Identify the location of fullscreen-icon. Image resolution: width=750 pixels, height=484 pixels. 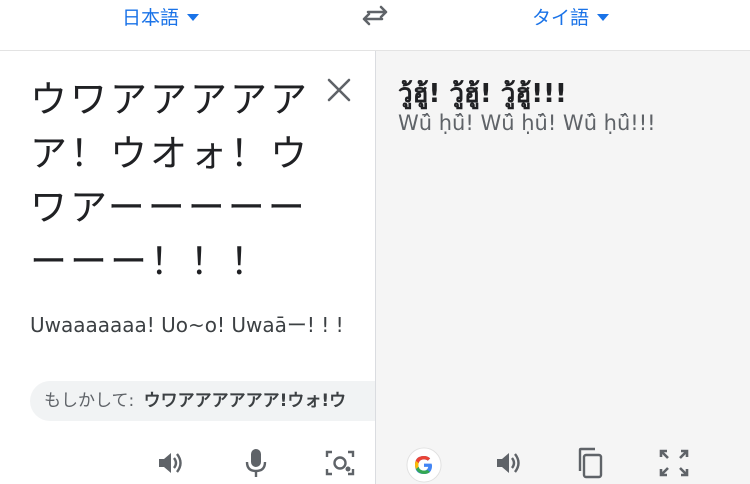
(674, 463).